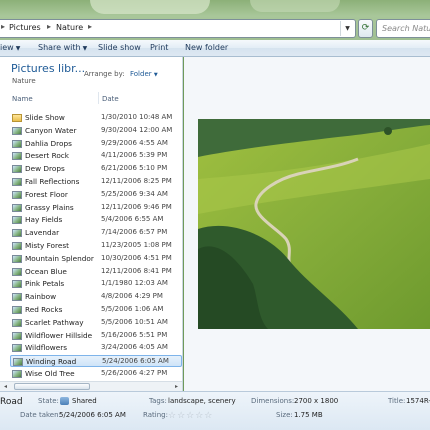  What do you see at coordinates (96, 144) in the screenshot?
I see `file-list-item: Dahlia Drops 9/29/2006 4:55 AM` at bounding box center [96, 144].